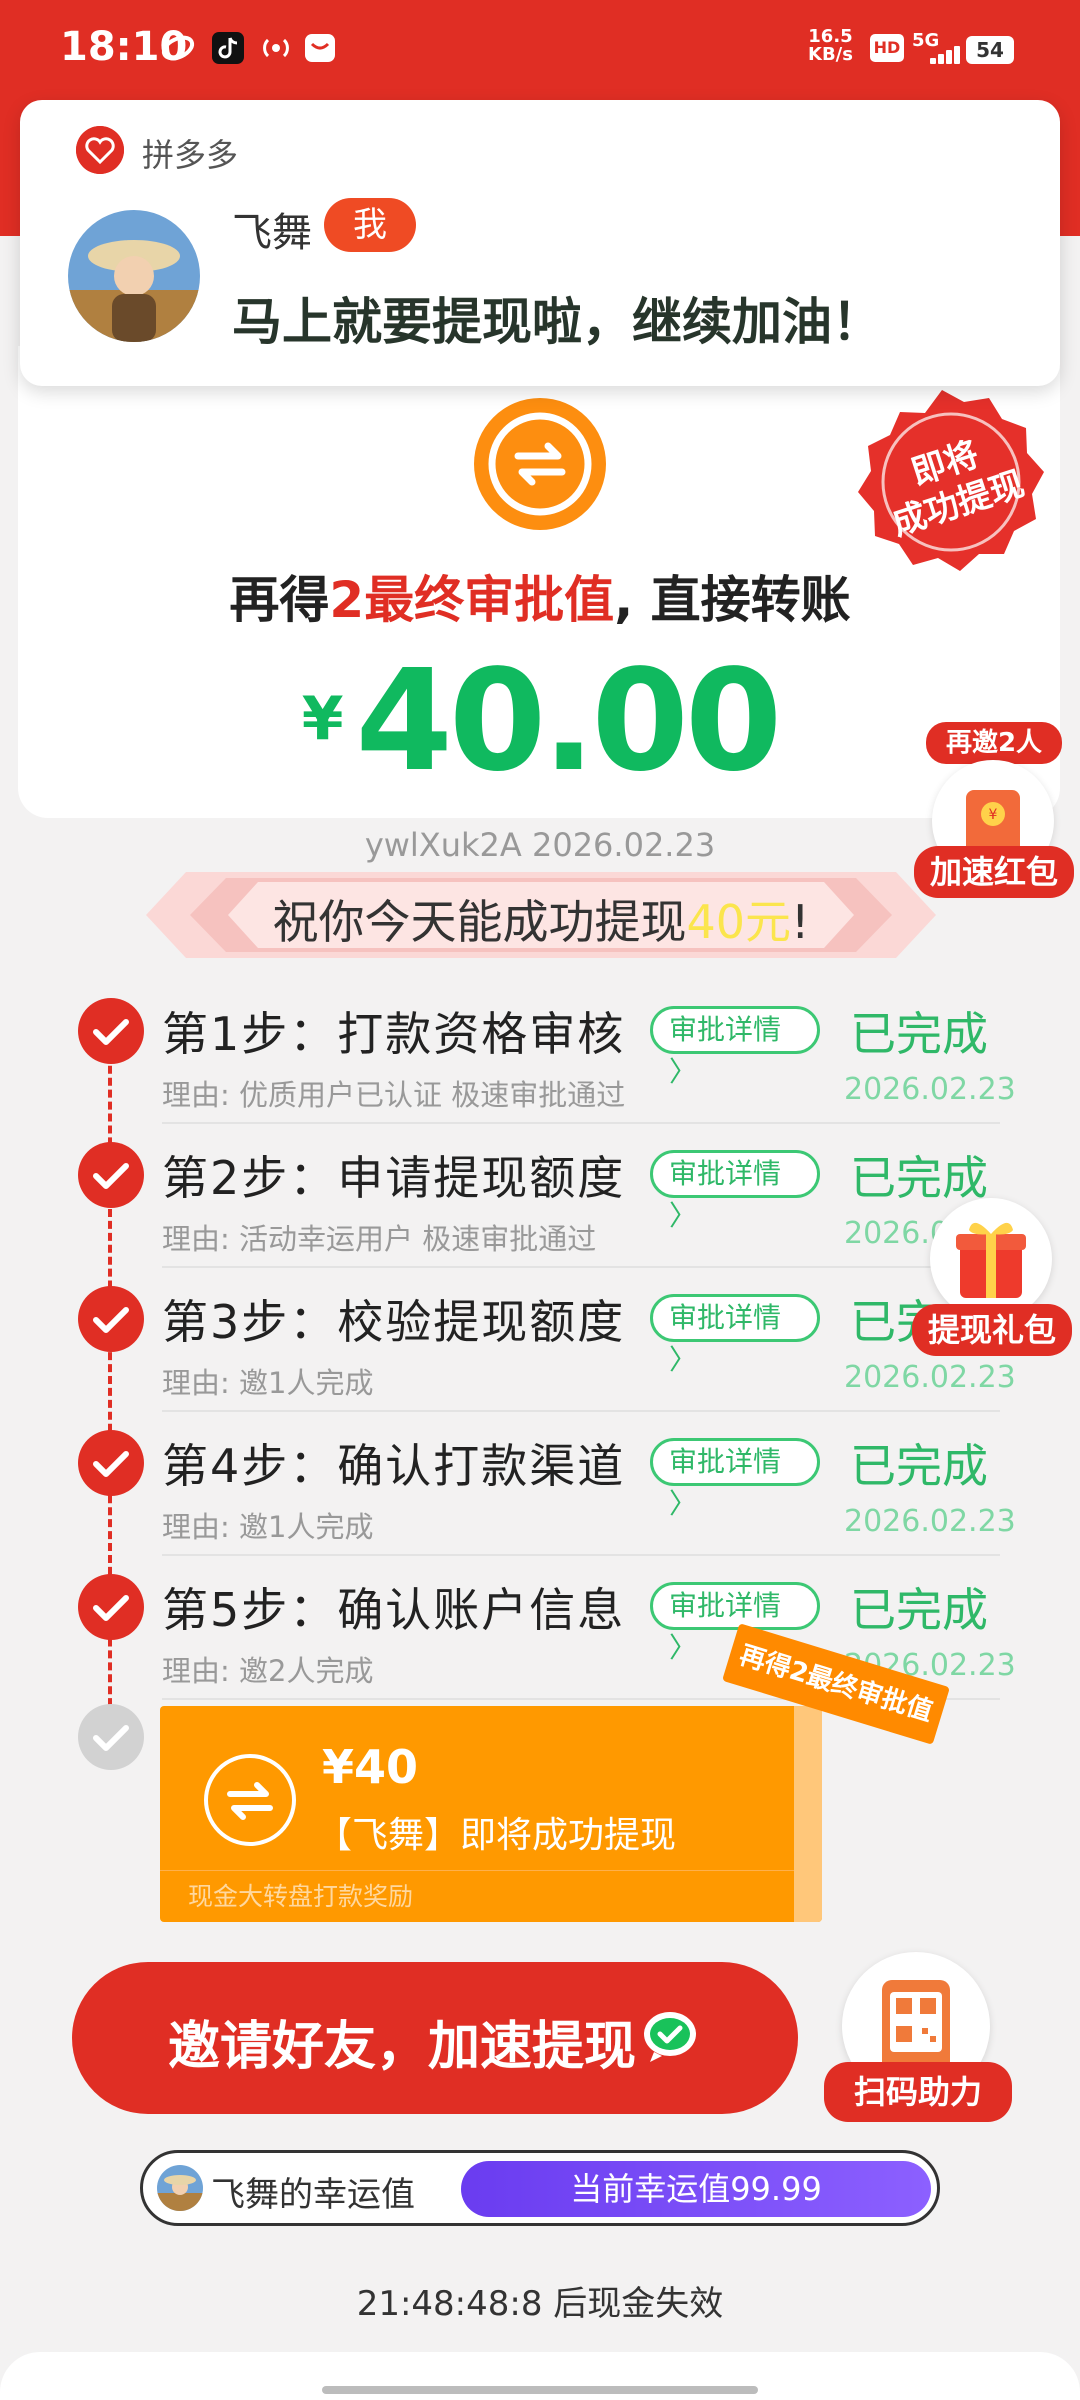 The width and height of the screenshot is (1080, 2400). I want to click on step-title: 第2步：申请提现额度, so click(394, 1178).